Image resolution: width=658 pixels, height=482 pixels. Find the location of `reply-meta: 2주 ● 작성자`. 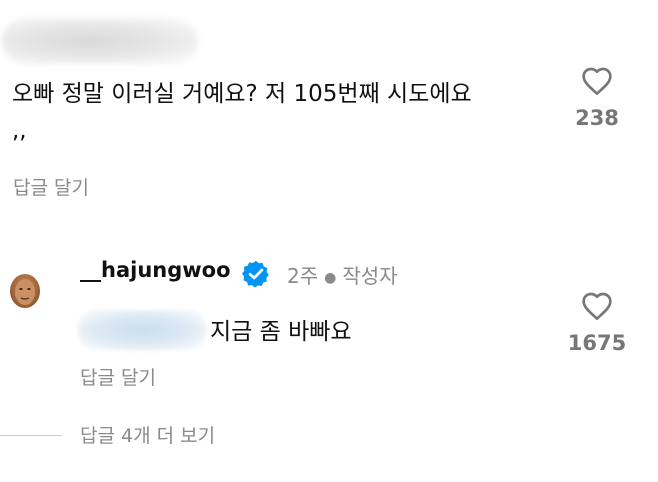

reply-meta: 2주 ● 작성자 is located at coordinates (342, 274).